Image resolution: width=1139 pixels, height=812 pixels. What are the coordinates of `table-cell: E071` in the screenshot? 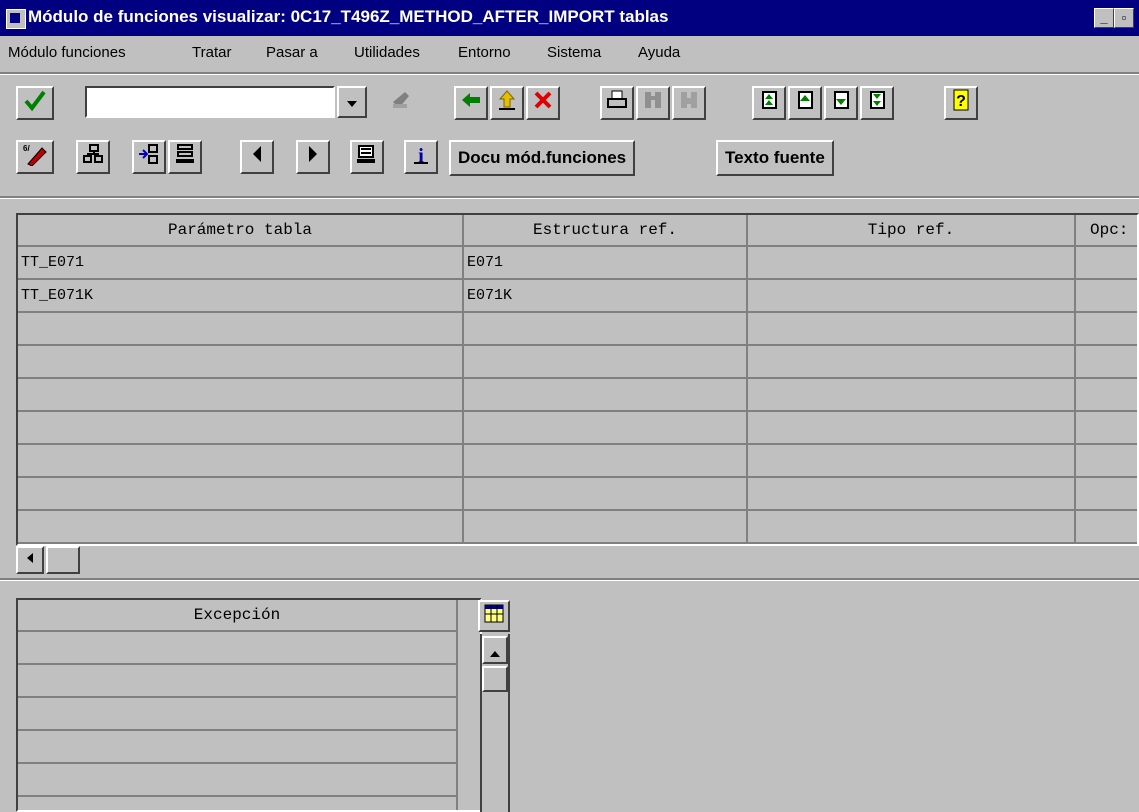 It's located at (606, 263).